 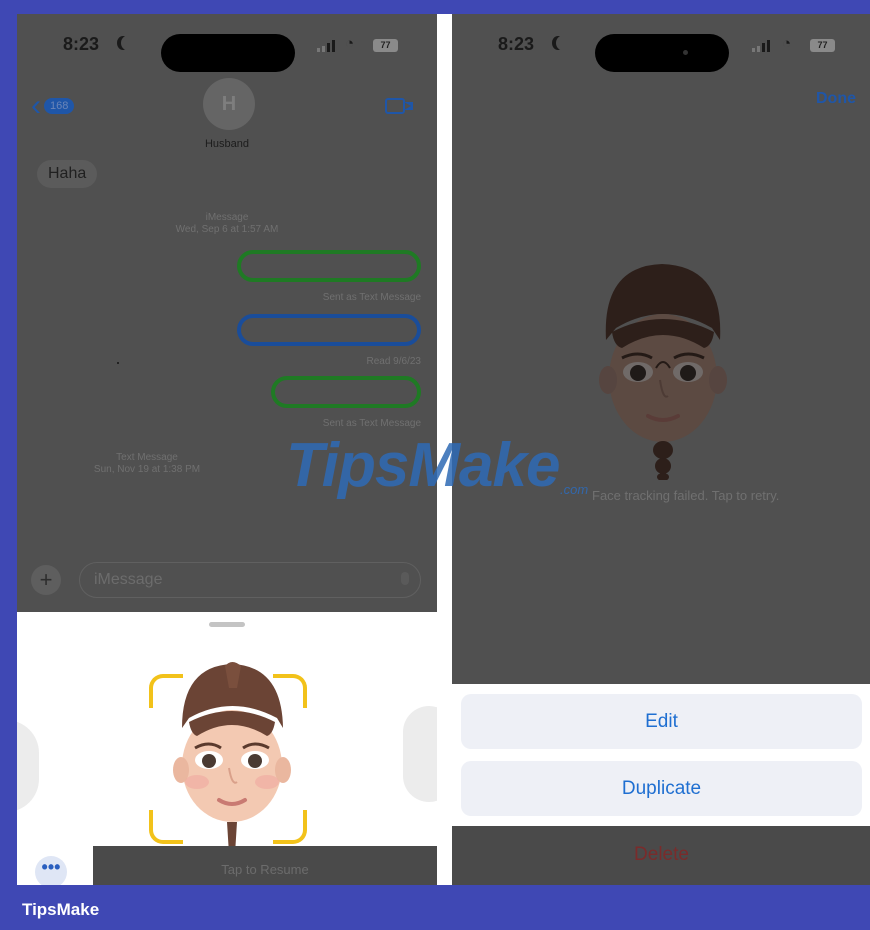 What do you see at coordinates (435, 907) in the screenshot?
I see `footer-bar: TipsMake` at bounding box center [435, 907].